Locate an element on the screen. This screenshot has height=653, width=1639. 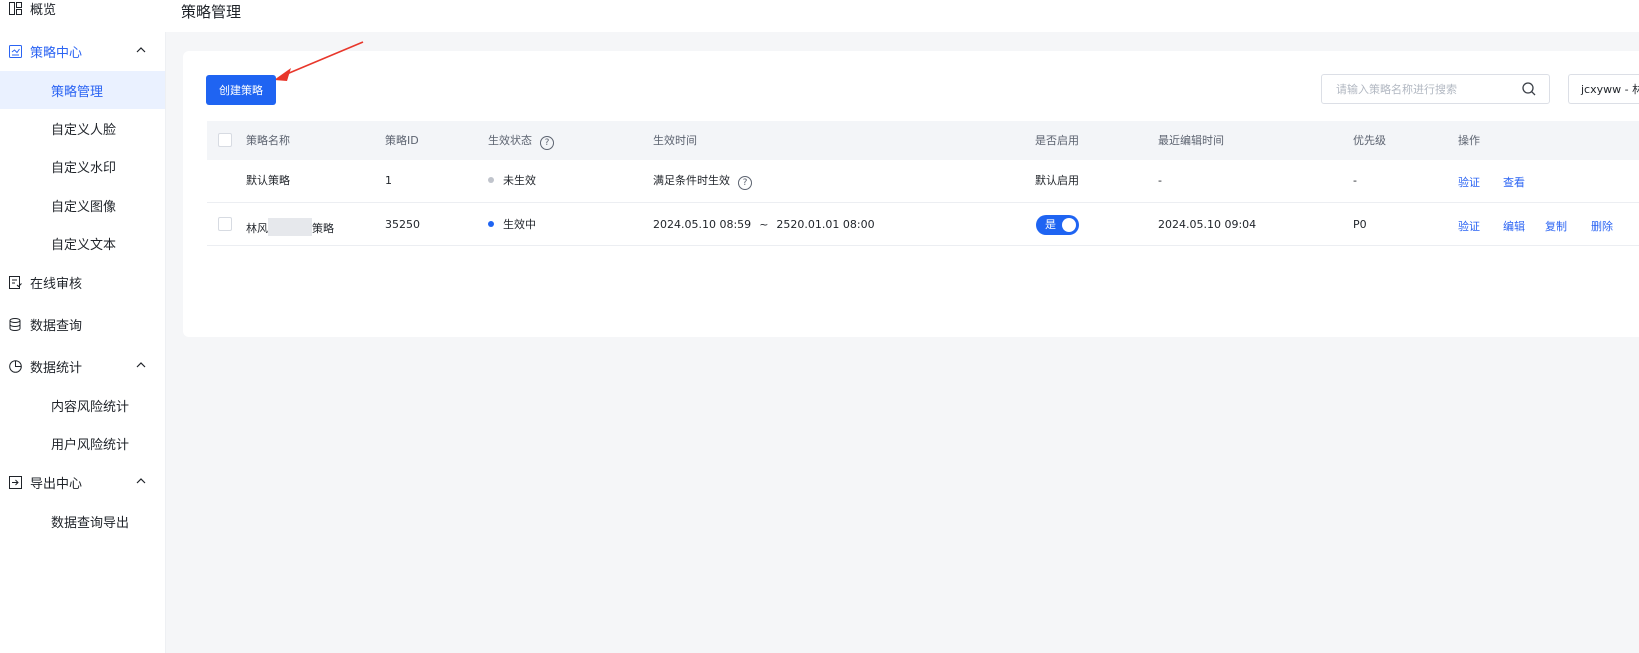
sidebar-group-data-stats: 数据统计 is located at coordinates (82, 366).